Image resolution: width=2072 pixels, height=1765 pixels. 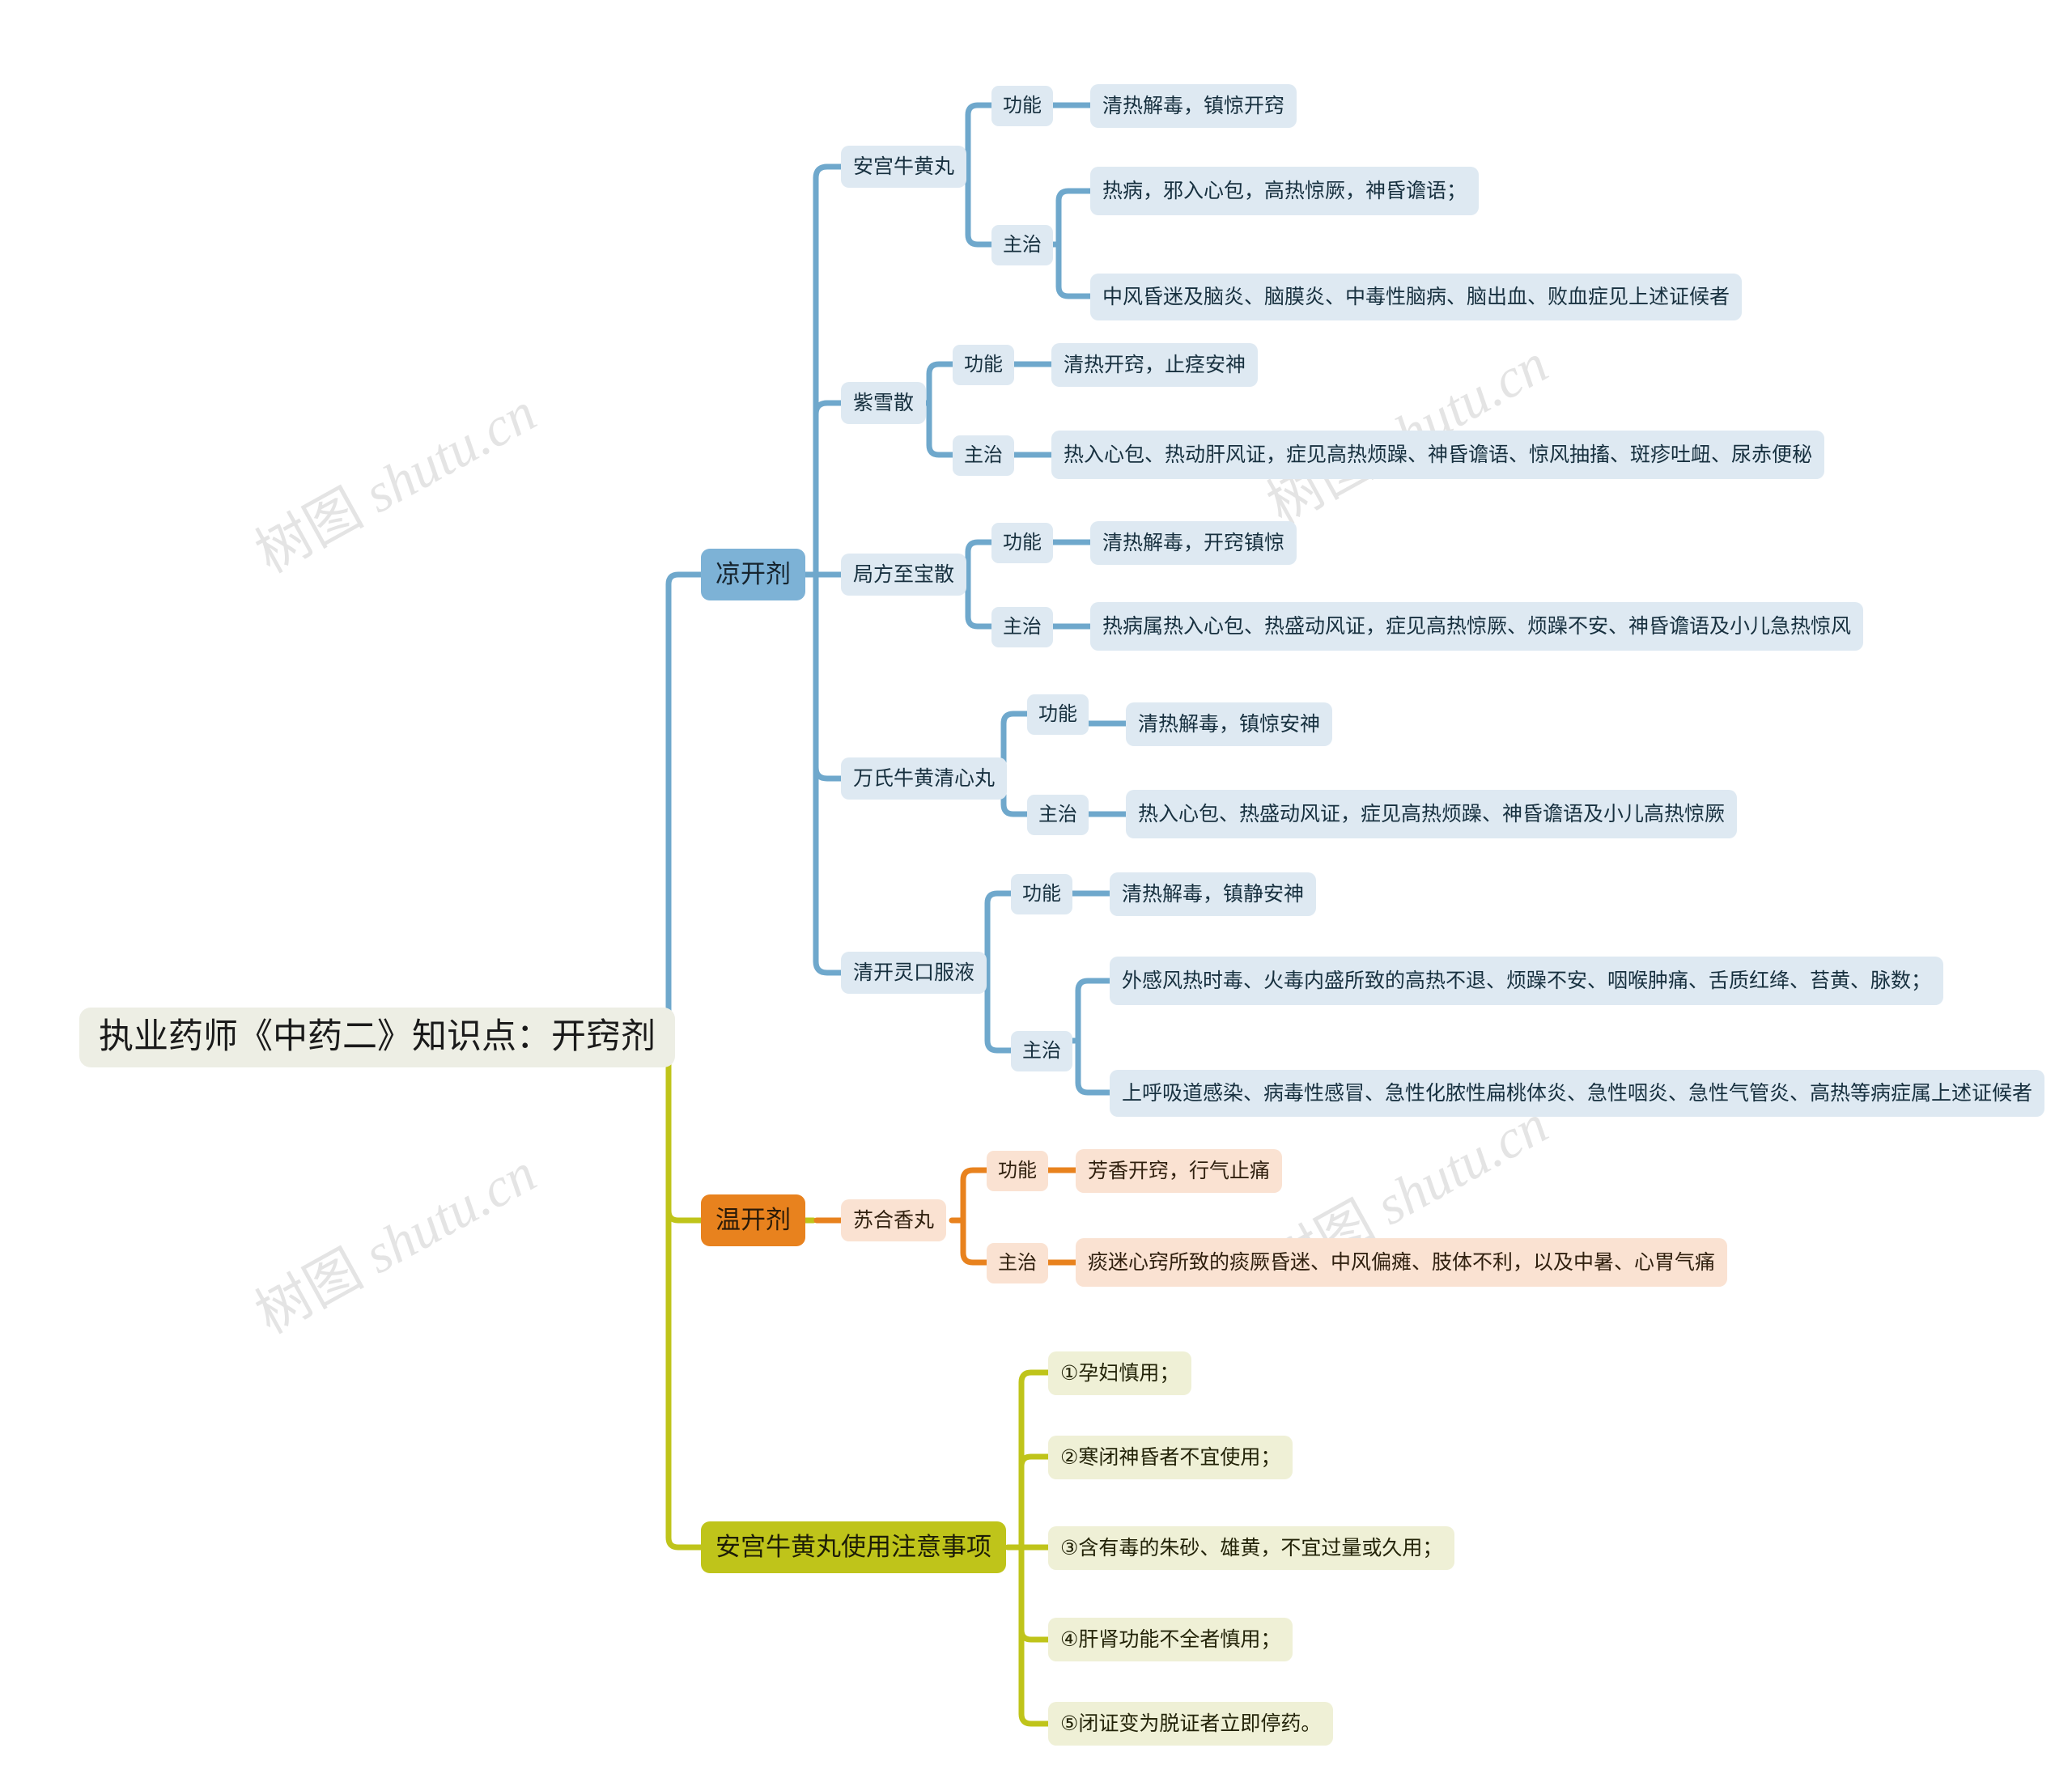 I want to click on content-text: 热入心包、热动肝风证，症见高热烦躁、神昏谵语、惊风抽搐、斑疹吐衄、尿赤便秘, so click(x=1438, y=454).